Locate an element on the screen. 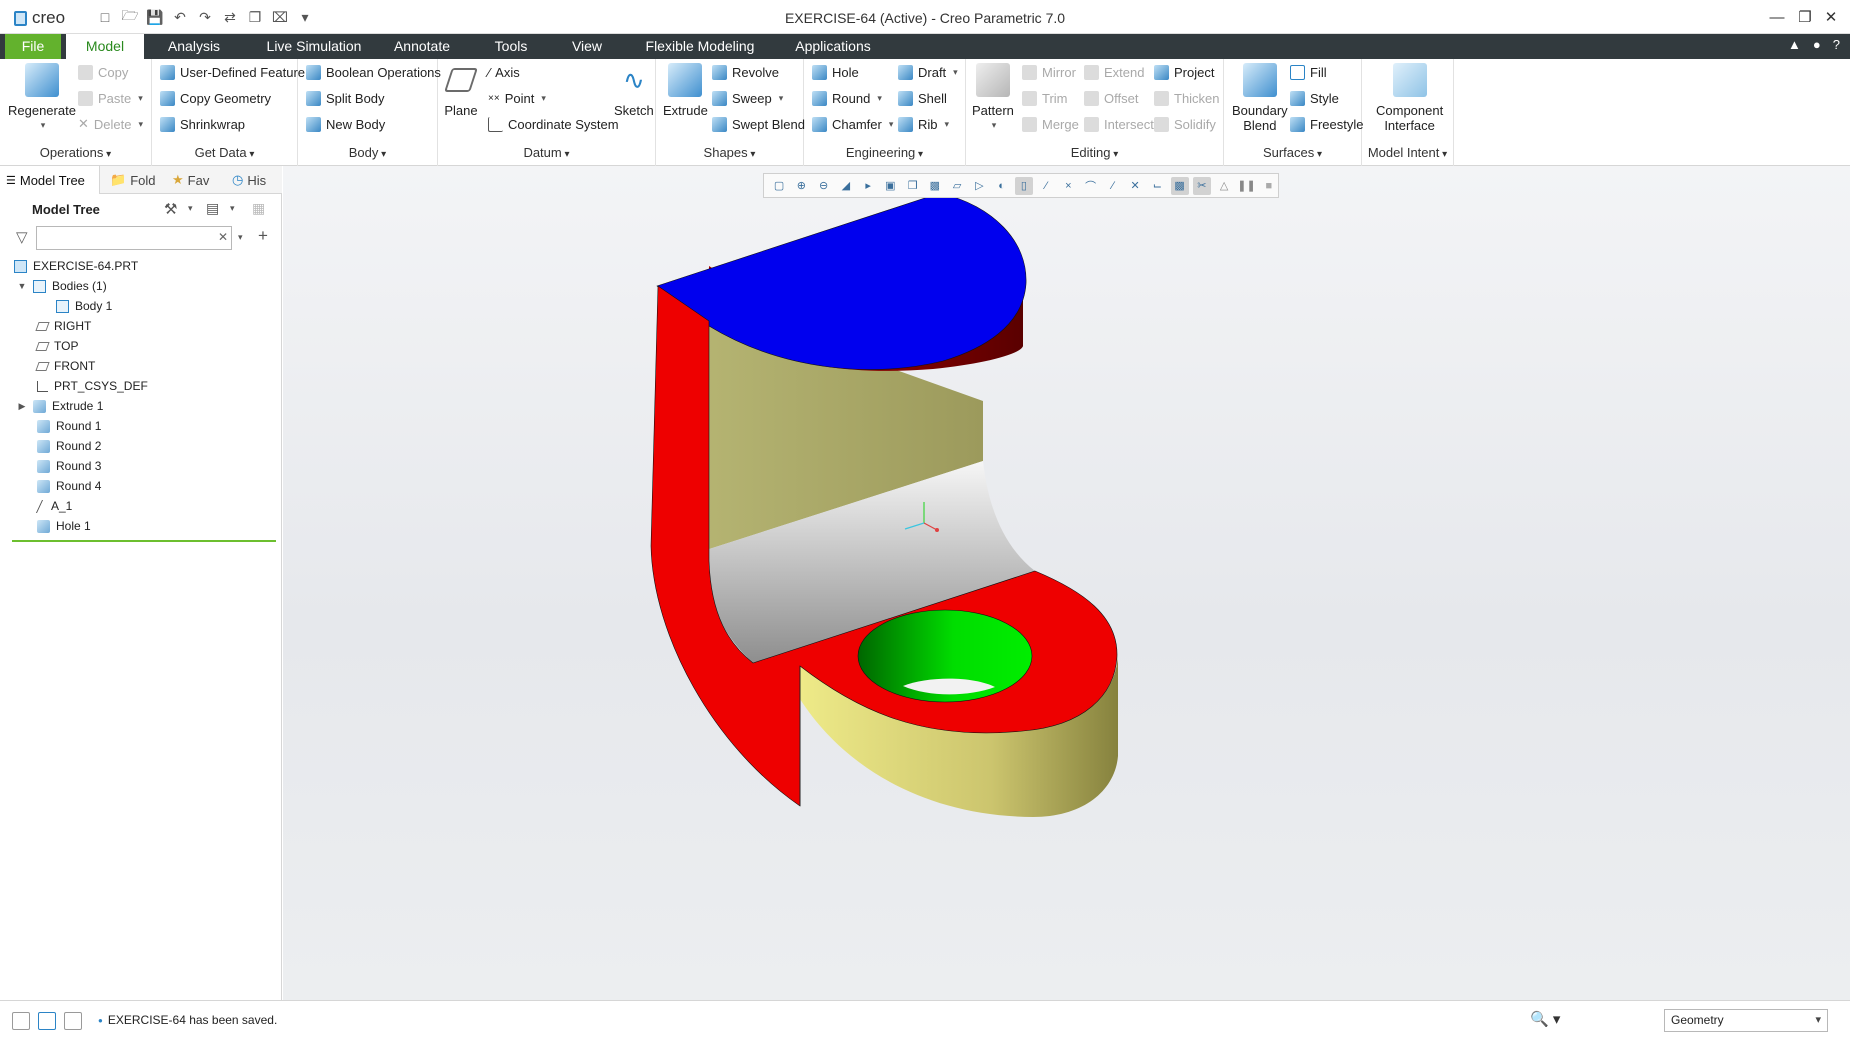 The image size is (1850, 1040). group-label-editing: Editing is located at coordinates (1094, 152).